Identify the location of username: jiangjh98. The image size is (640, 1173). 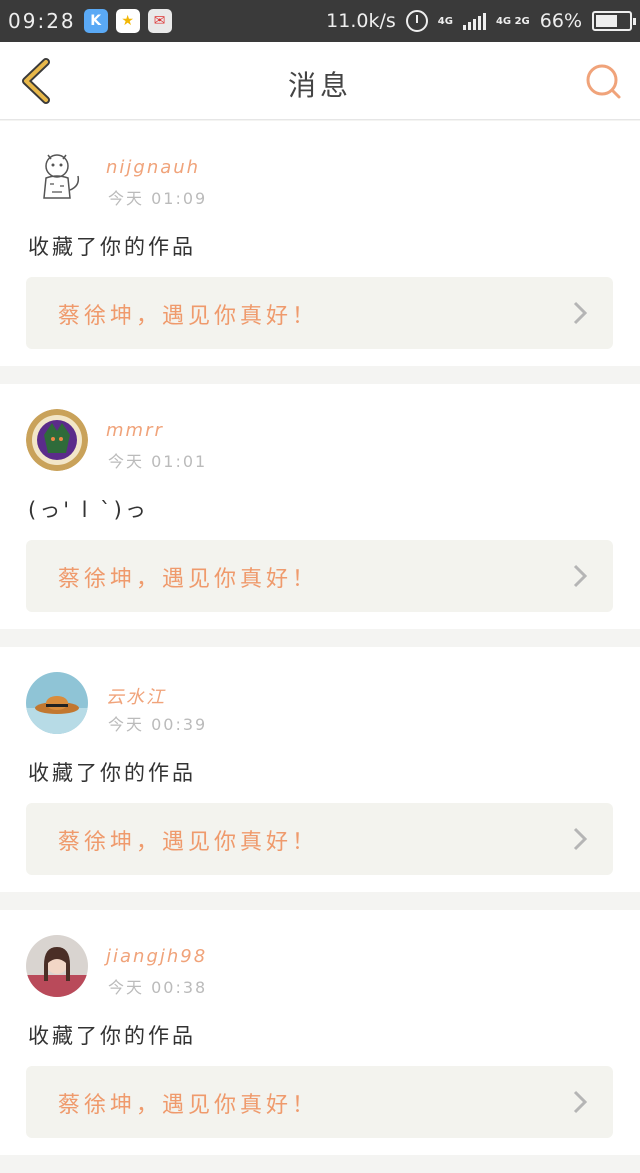
(156, 956).